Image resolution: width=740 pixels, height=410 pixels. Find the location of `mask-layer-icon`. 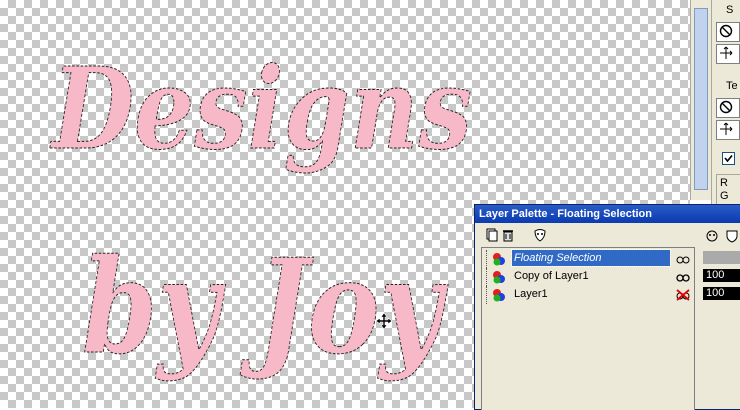

mask-layer-icon is located at coordinates (540, 235).